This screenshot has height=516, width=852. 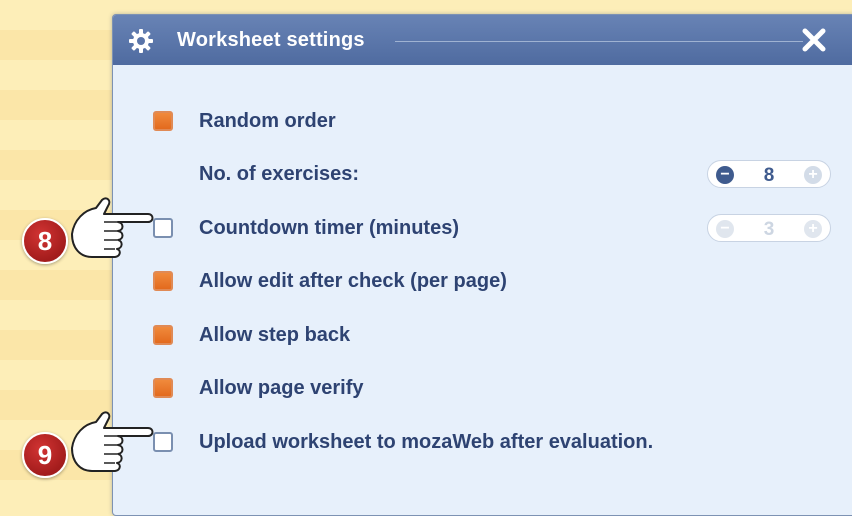 I want to click on exercises-increment-button: +, so click(x=813, y=175).